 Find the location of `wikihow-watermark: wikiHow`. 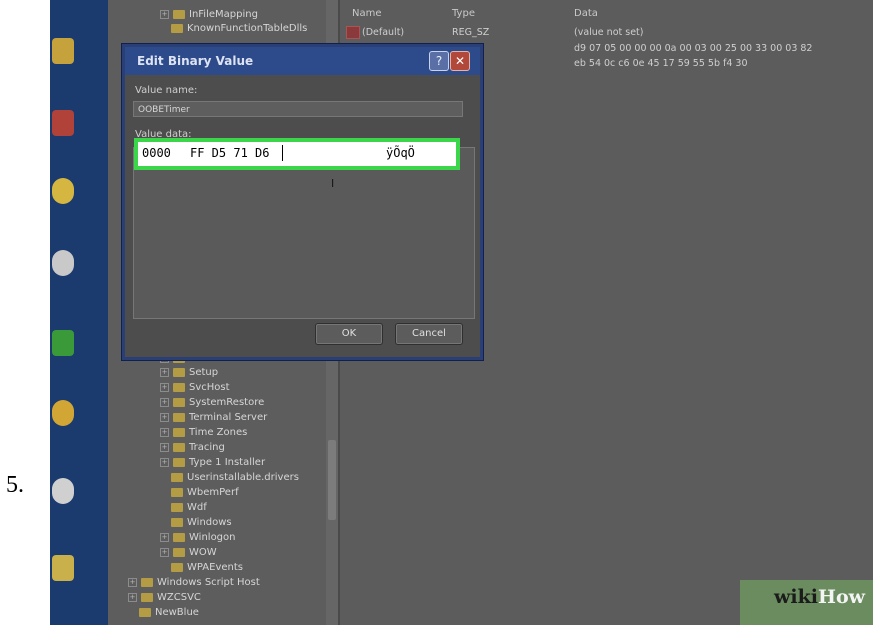

wikihow-watermark: wikiHow is located at coordinates (806, 602).